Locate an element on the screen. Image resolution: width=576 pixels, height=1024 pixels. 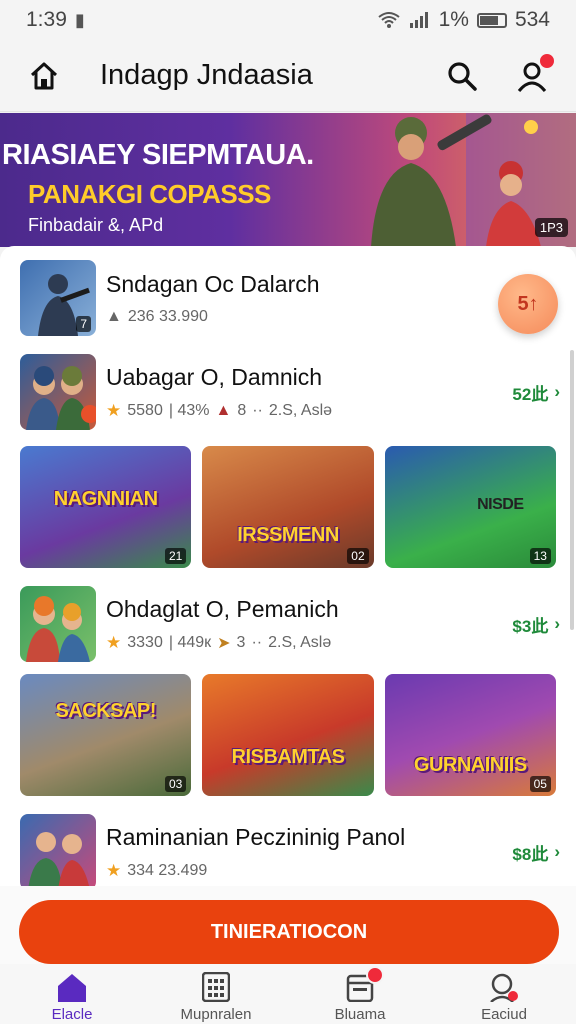
tile-title: NISDE is located at coordinates (500, 504).